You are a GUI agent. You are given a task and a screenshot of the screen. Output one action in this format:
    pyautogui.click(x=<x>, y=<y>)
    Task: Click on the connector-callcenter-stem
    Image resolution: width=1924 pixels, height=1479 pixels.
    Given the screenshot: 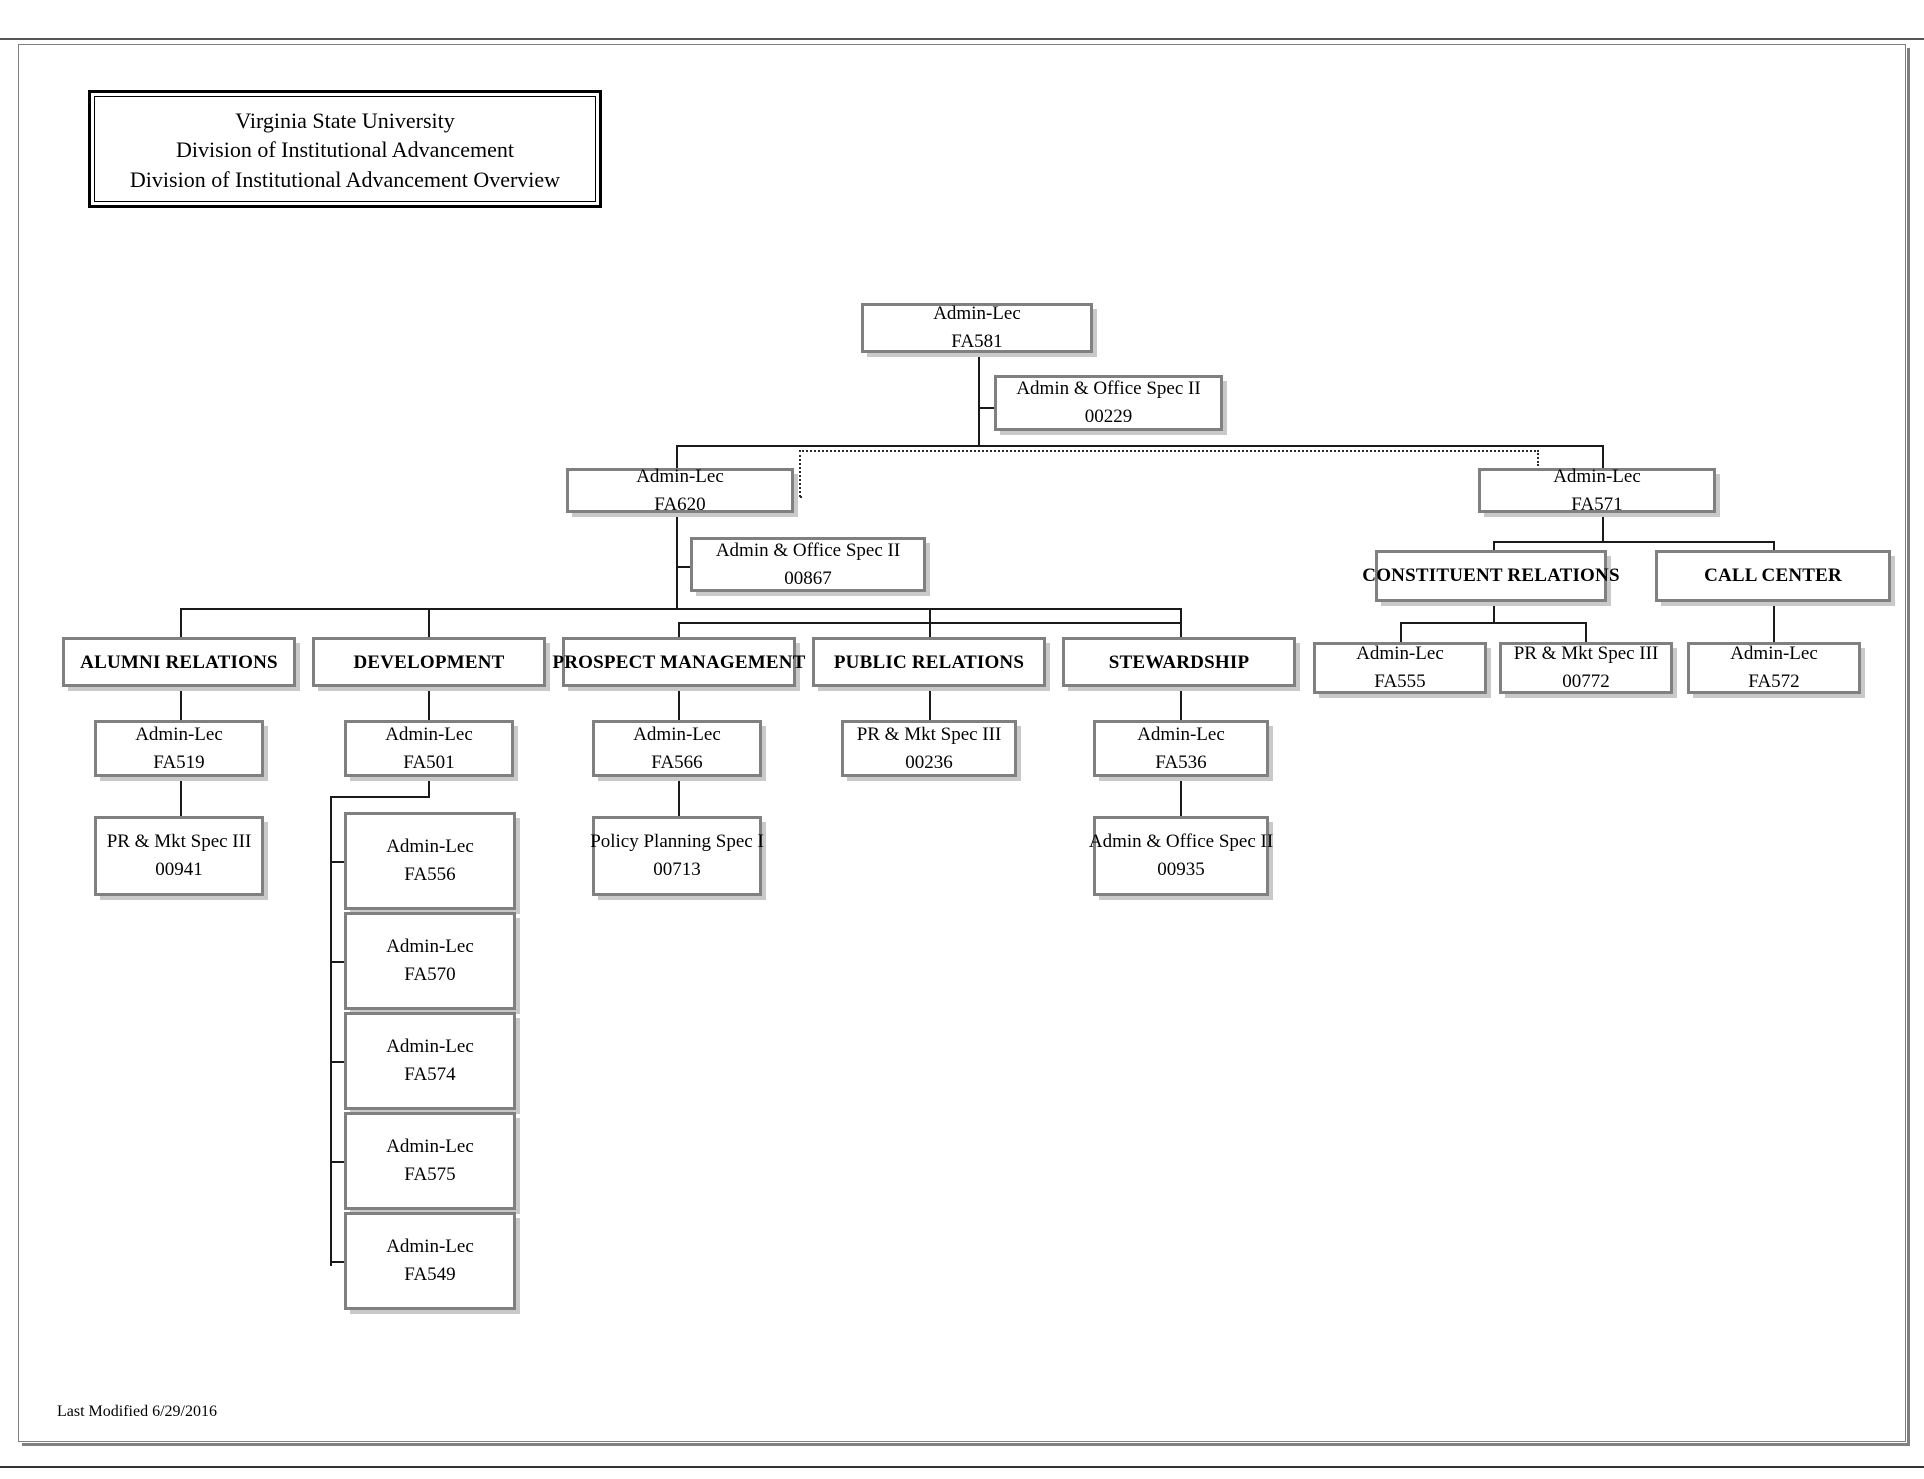 What is the action you would take?
    pyautogui.click(x=1774, y=621)
    